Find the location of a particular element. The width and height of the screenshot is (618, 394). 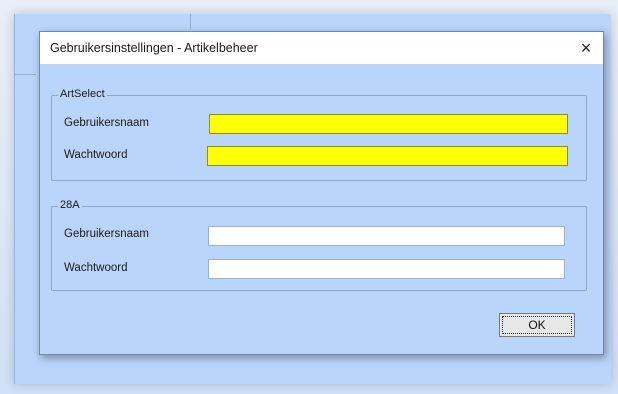

28a-password-label: Wachtwoord is located at coordinates (96, 268).